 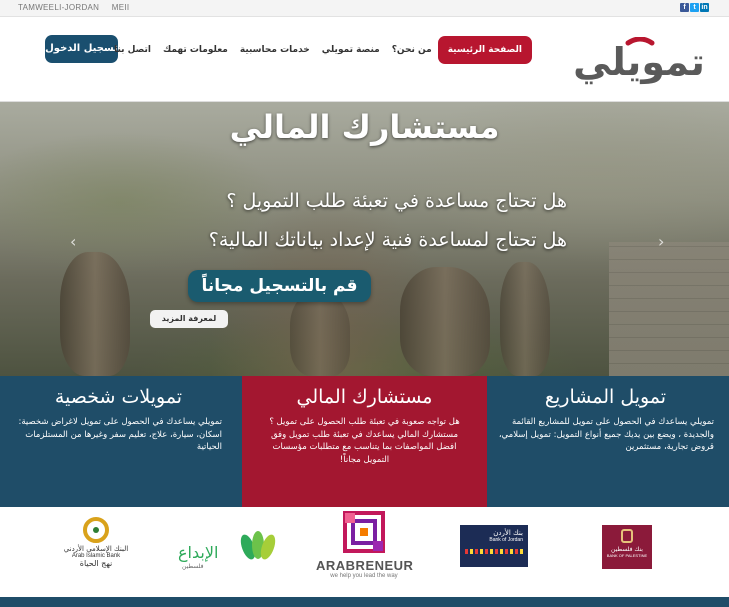 What do you see at coordinates (364, 602) in the screenshot?
I see `footer-bar` at bounding box center [364, 602].